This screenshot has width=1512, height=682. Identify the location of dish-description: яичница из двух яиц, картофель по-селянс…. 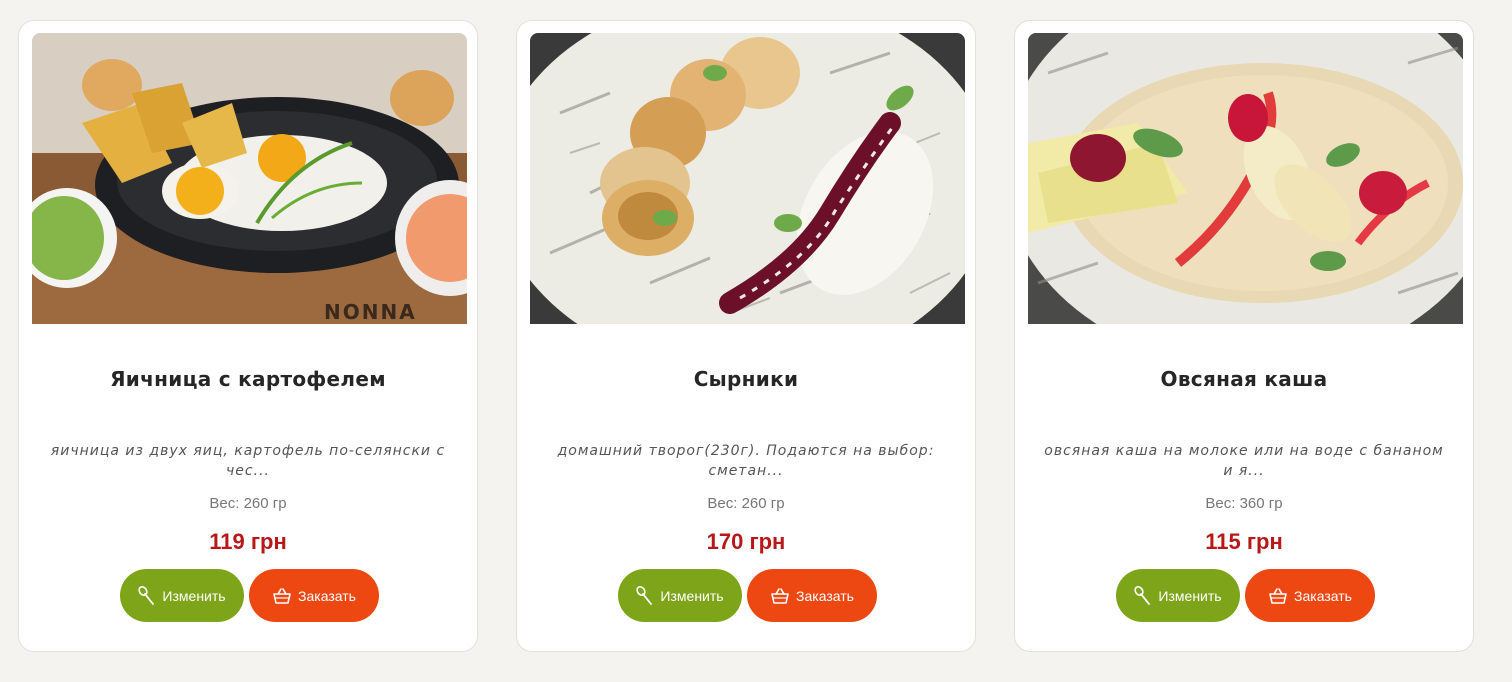
(248, 461).